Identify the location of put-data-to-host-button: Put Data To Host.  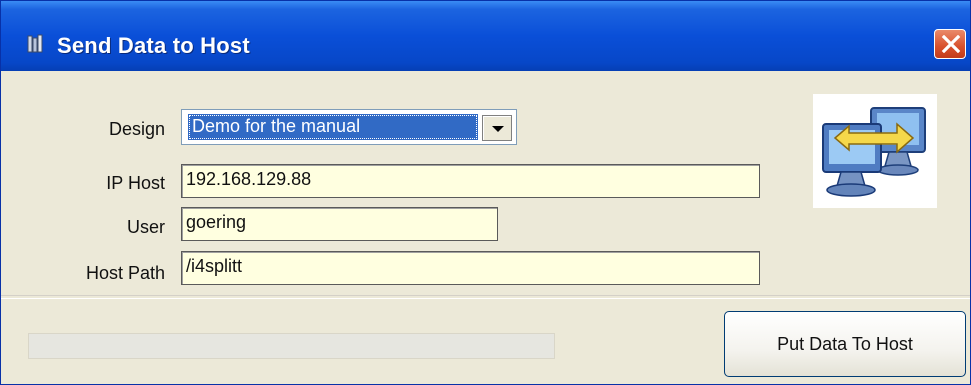
(845, 344).